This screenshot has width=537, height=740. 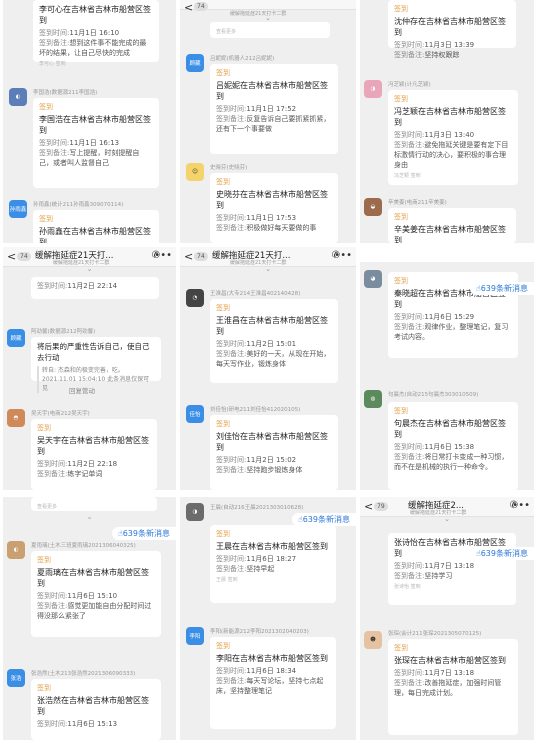 I want to click on card-title: 辛美姜在吉林省吉林市船营区签到, so click(x=450, y=234).